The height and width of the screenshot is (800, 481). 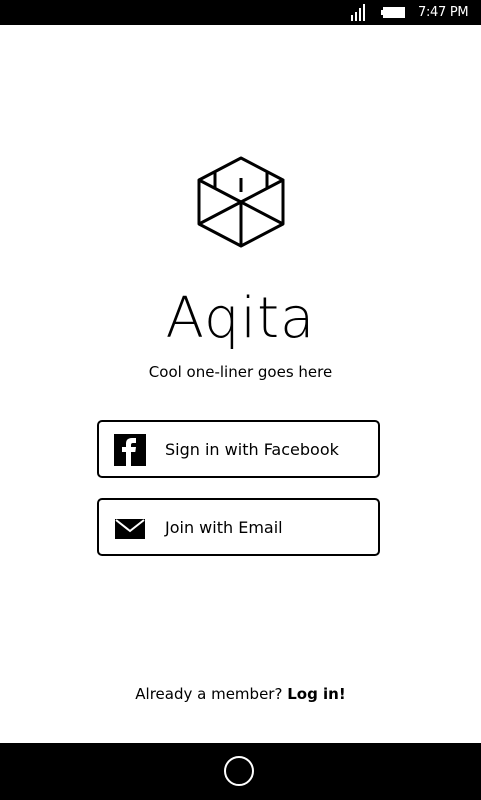 What do you see at coordinates (393, 12) in the screenshot?
I see `battery-icon` at bounding box center [393, 12].